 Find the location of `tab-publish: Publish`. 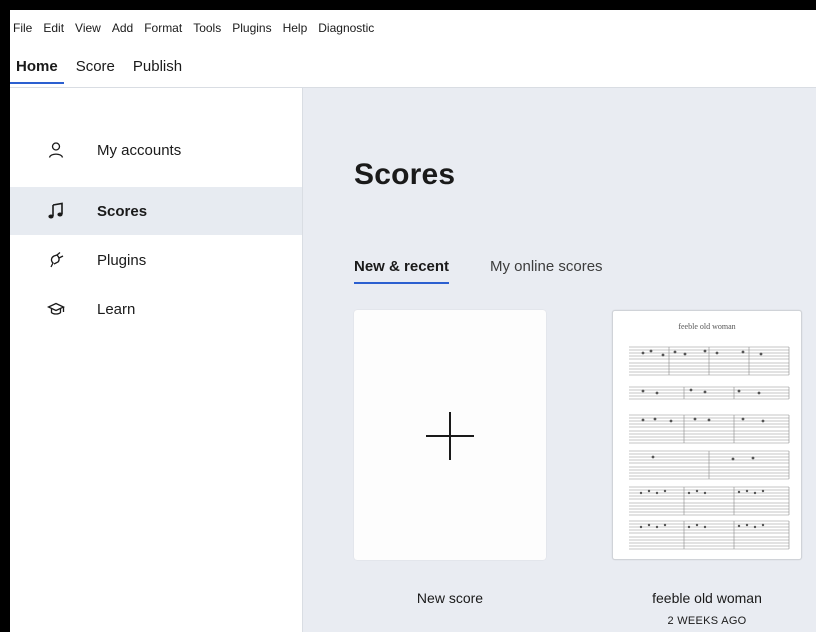

tab-publish: Publish is located at coordinates (160, 68).